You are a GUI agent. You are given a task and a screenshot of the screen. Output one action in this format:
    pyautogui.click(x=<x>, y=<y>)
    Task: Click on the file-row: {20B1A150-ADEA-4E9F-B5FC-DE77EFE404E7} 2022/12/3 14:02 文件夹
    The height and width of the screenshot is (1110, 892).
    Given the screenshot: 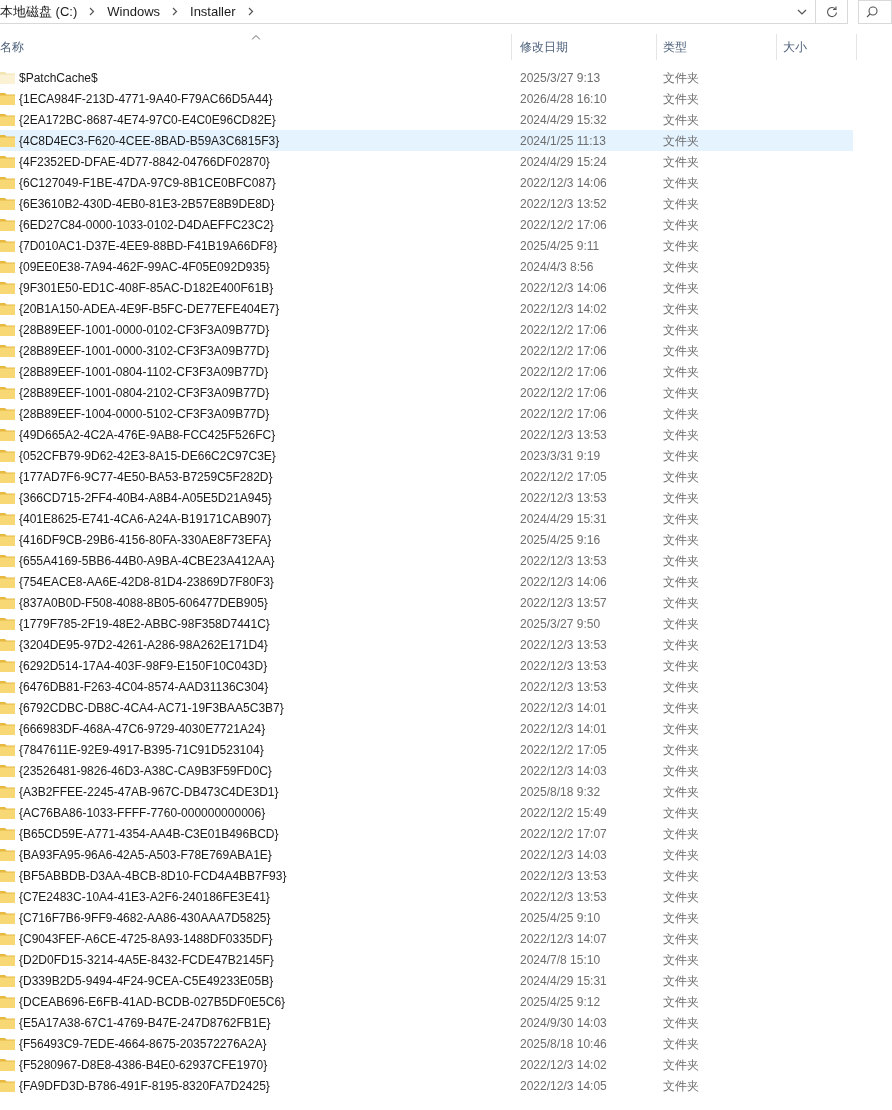 What is the action you would take?
    pyautogui.click(x=426, y=308)
    